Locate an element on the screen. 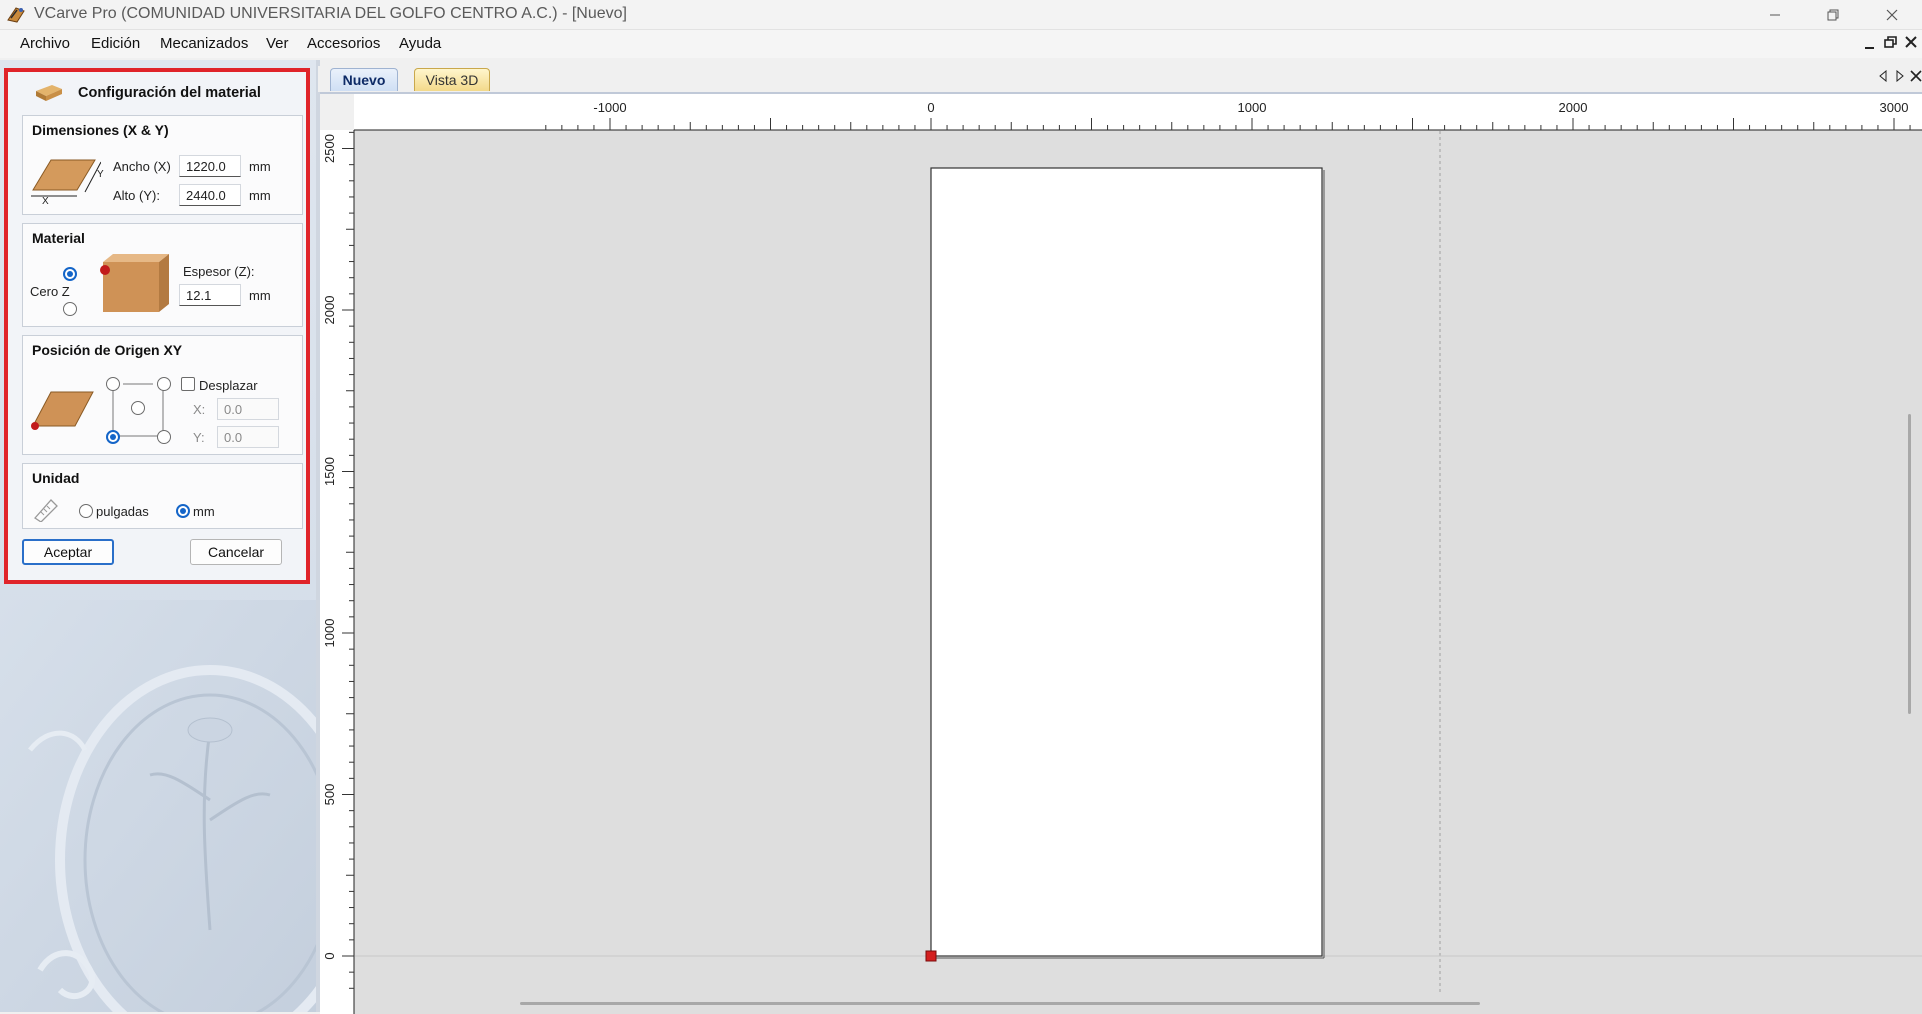 The width and height of the screenshot is (1922, 1014). tab-nuevo: Nuevo is located at coordinates (364, 79).